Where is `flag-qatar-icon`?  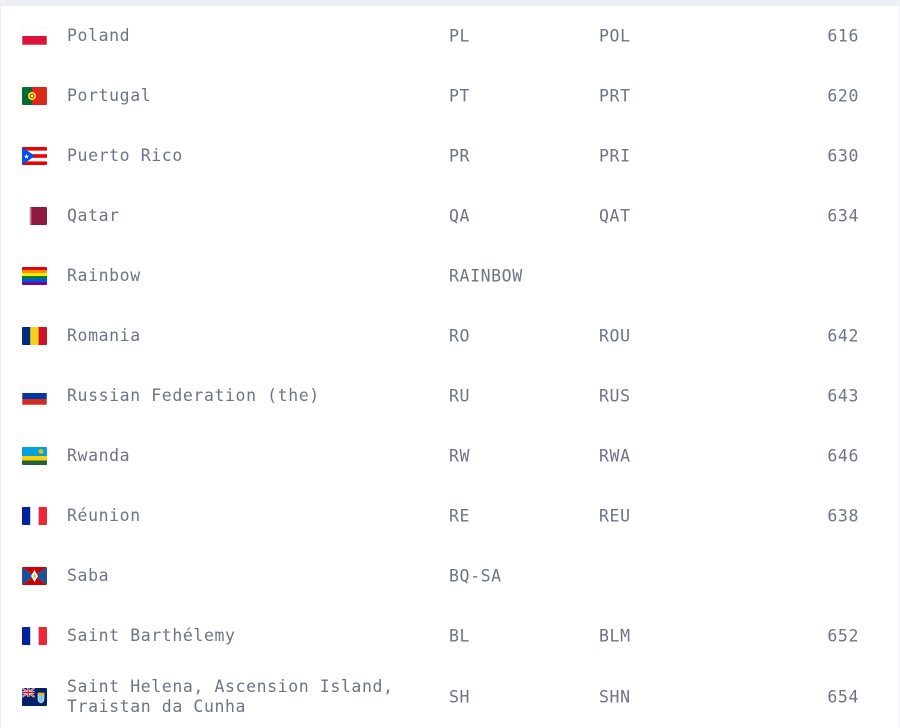
flag-qatar-icon is located at coordinates (34, 216).